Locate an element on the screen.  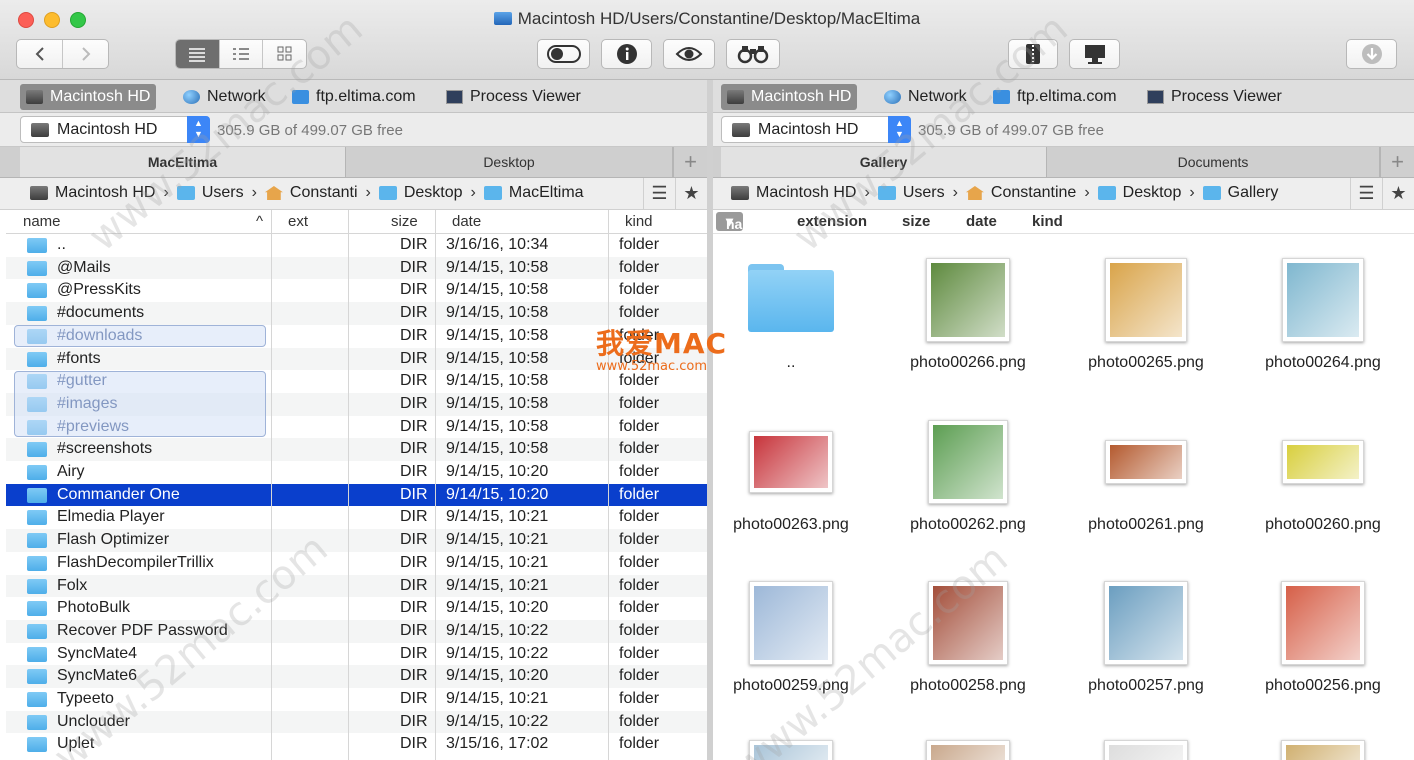
tab-documents: Documents is located at coordinates (1213, 162).